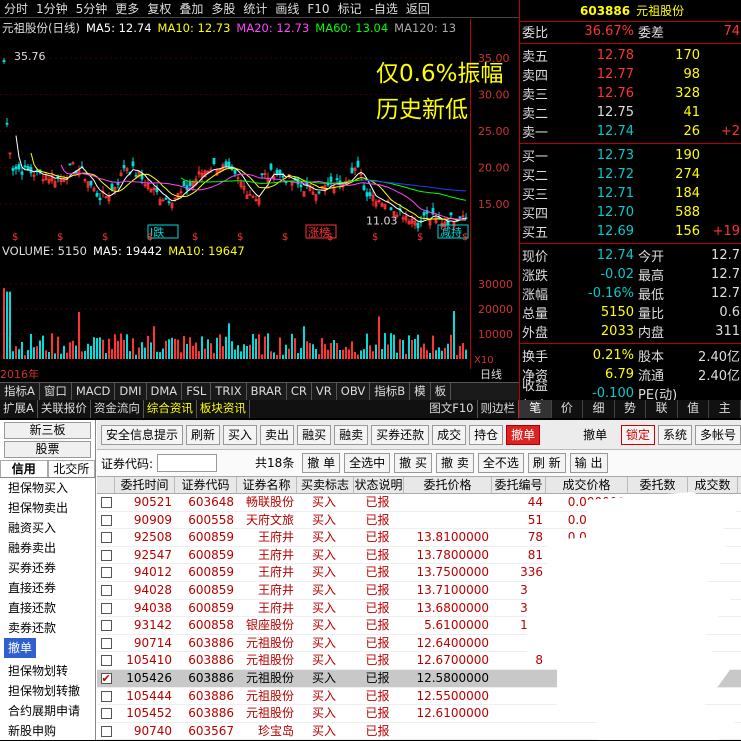  I want to click on toolbar-button: 买入, so click(240, 434).